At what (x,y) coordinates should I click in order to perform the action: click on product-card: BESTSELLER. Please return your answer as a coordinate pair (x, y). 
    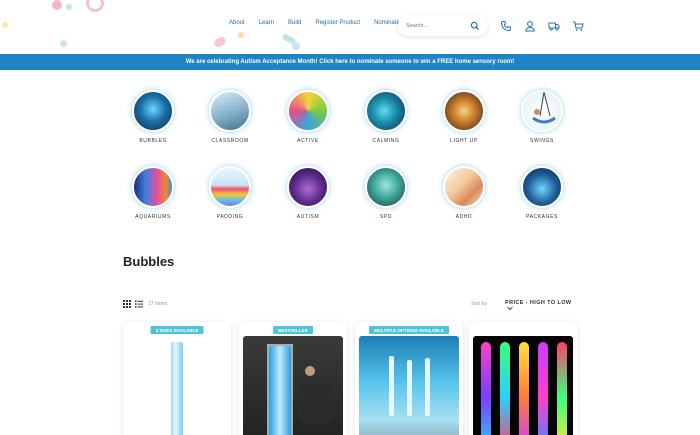
    Looking at the image, I should click on (293, 378).